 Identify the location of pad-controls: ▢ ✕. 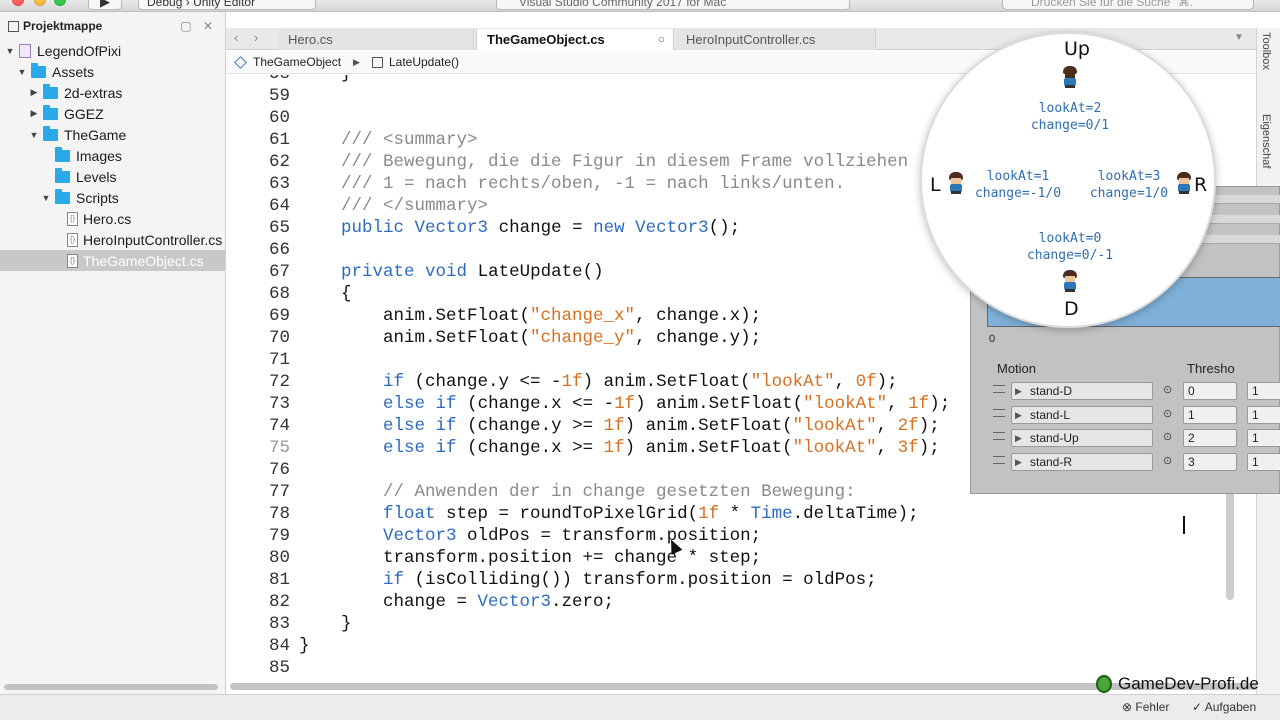
(198, 26).